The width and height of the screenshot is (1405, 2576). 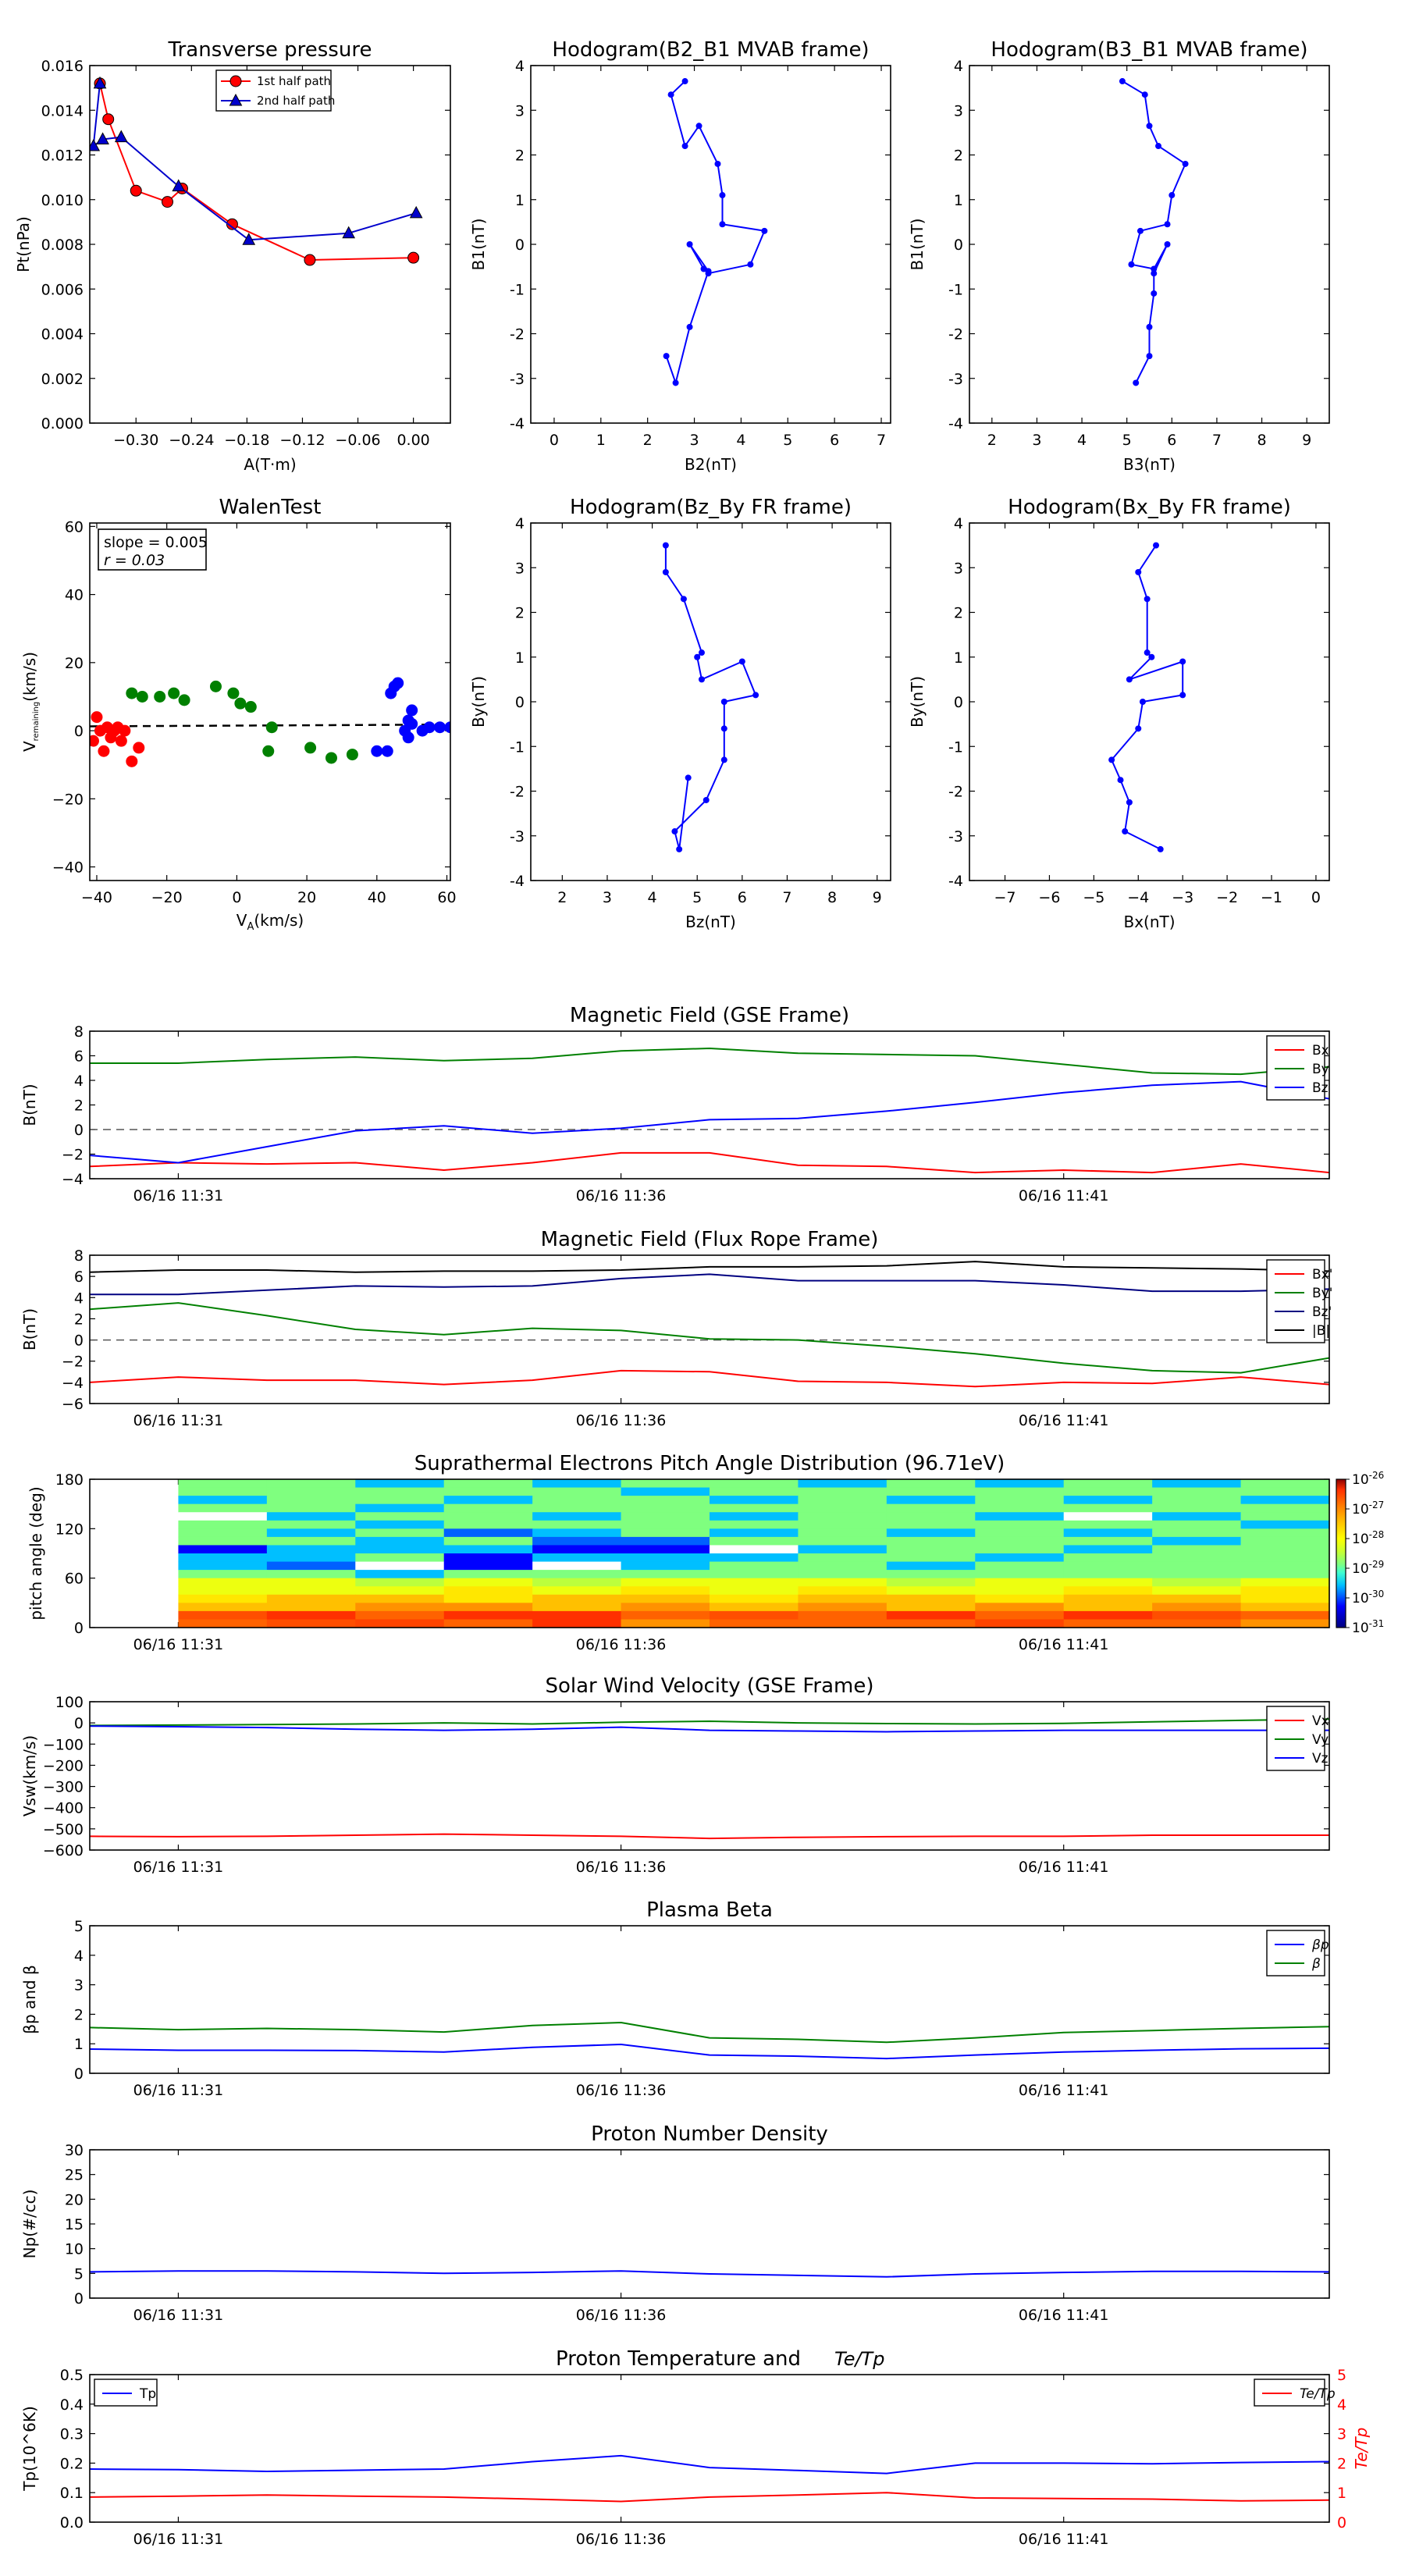 What do you see at coordinates (79, 2273) in the screenshot?
I see `y-tick-label: 5` at bounding box center [79, 2273].